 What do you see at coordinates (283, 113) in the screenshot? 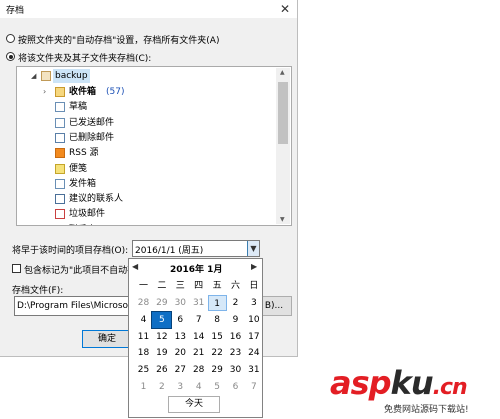
I see `tree-scroll-thumb` at bounding box center [283, 113].